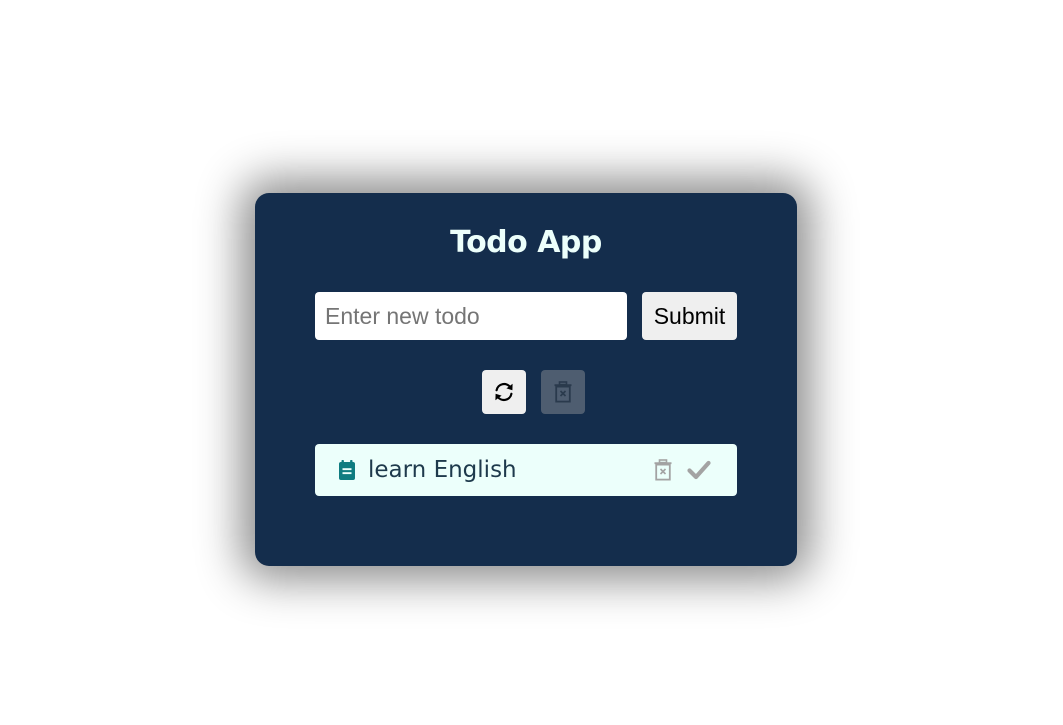 This screenshot has height=725, width=1063. Describe the element at coordinates (526, 470) in the screenshot. I see `todo-list-item: learn English` at that location.